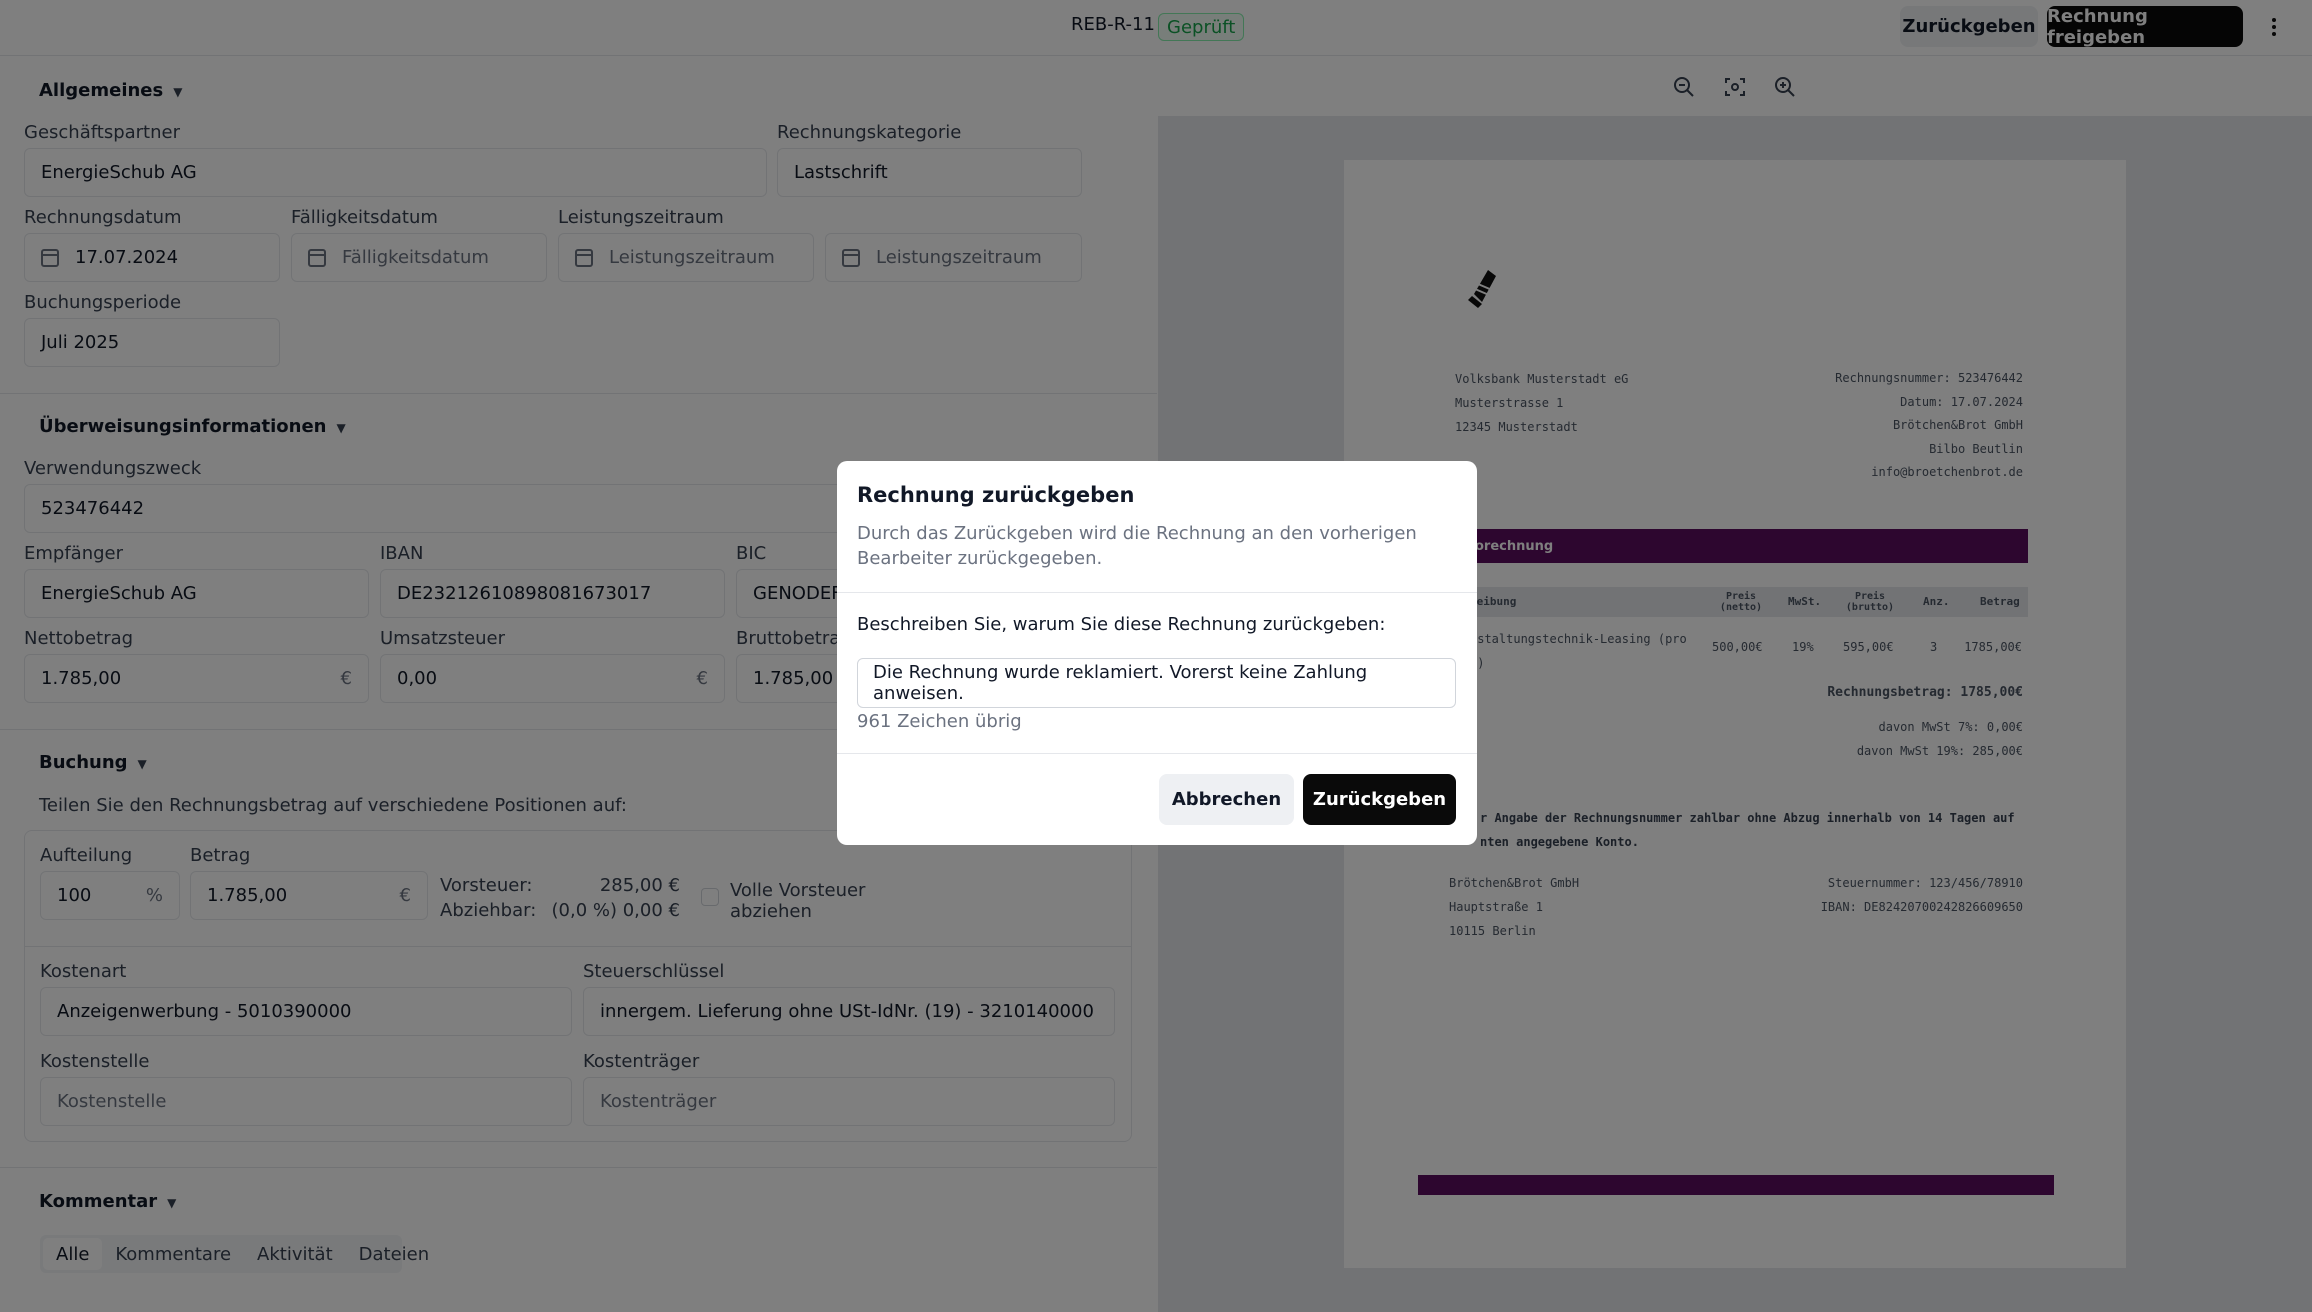  Describe the element at coordinates (939, 721) in the screenshot. I see `chars-left-counter: 961 Zeichen übrig` at that location.